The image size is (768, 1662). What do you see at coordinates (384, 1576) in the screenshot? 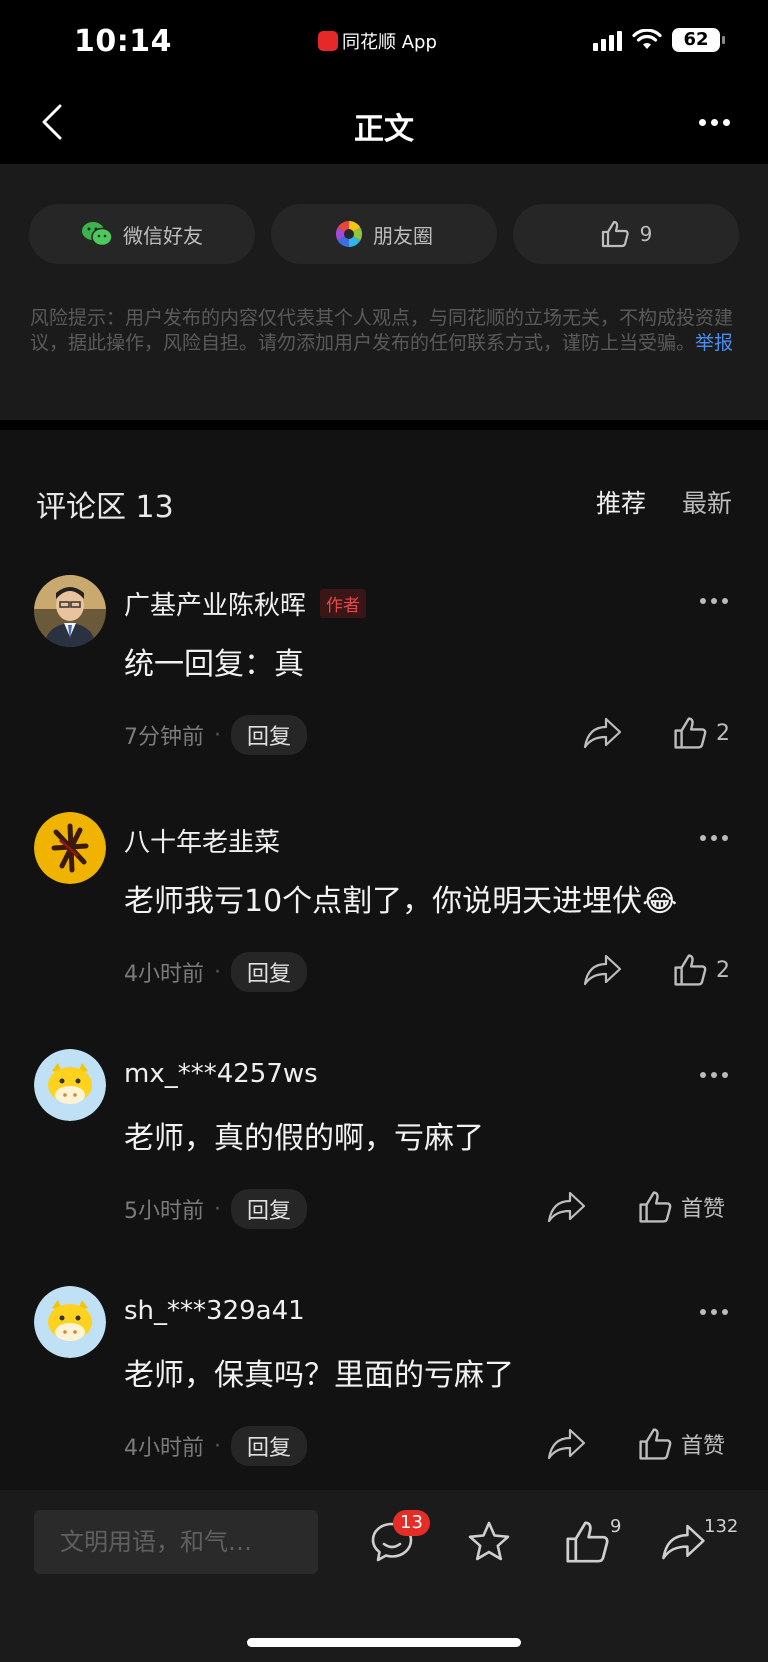
I see `bottom-action-bar: 13 9 132` at bounding box center [384, 1576].